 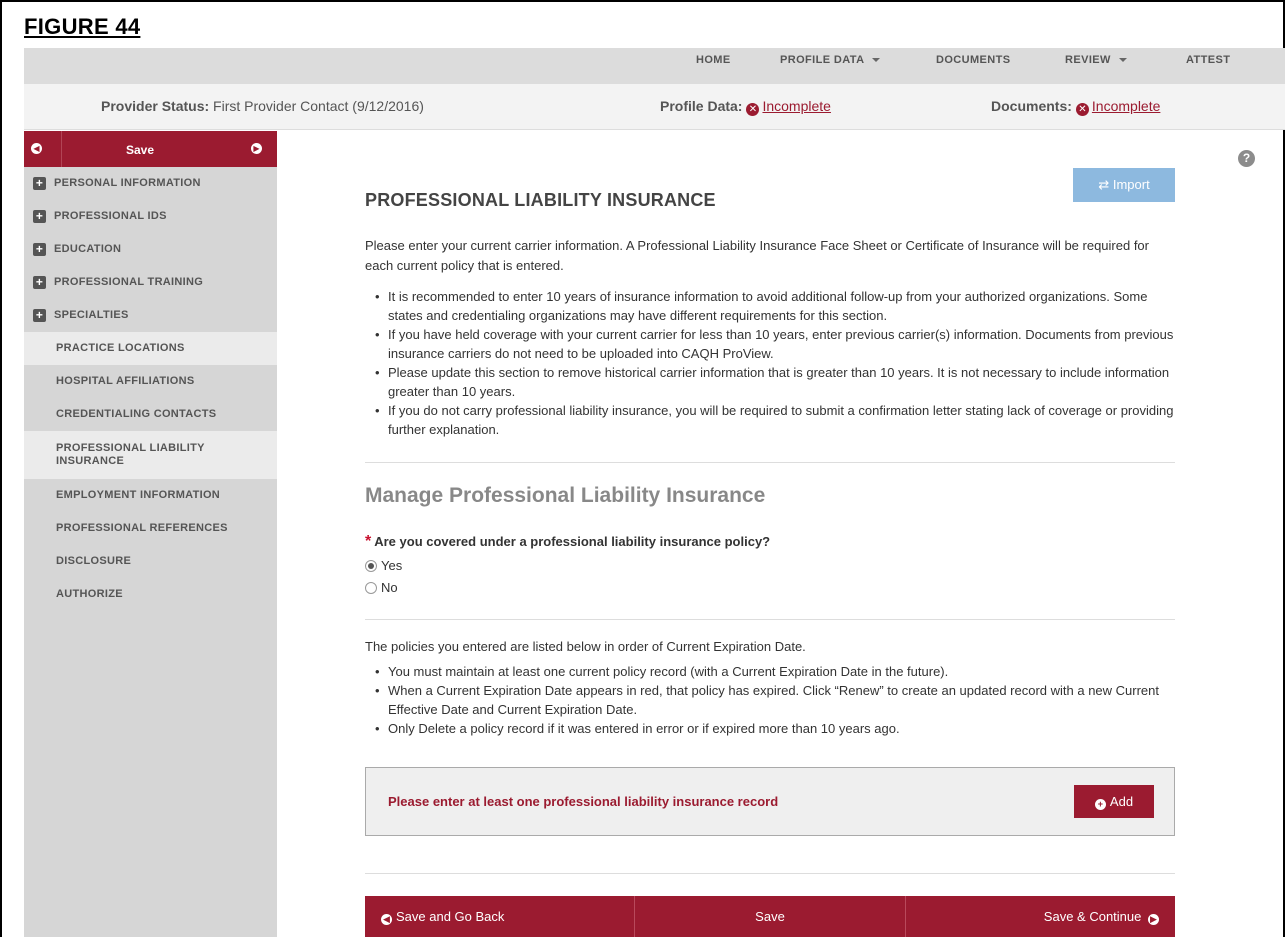 What do you see at coordinates (150, 348) in the screenshot?
I see `sidebar-item-practice-locations: PRACTICE LOCATIONS` at bounding box center [150, 348].